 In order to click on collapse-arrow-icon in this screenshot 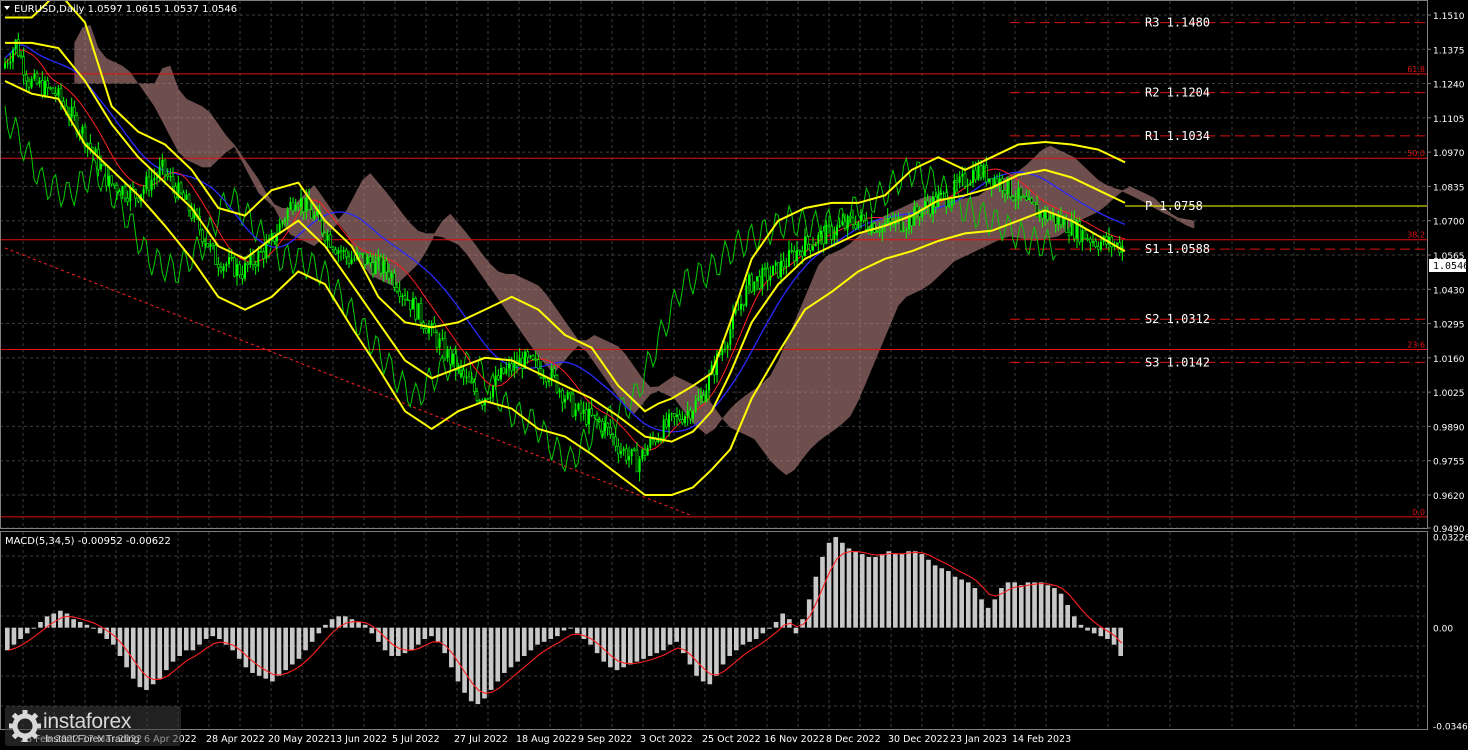, I will do `click(7, 8)`.